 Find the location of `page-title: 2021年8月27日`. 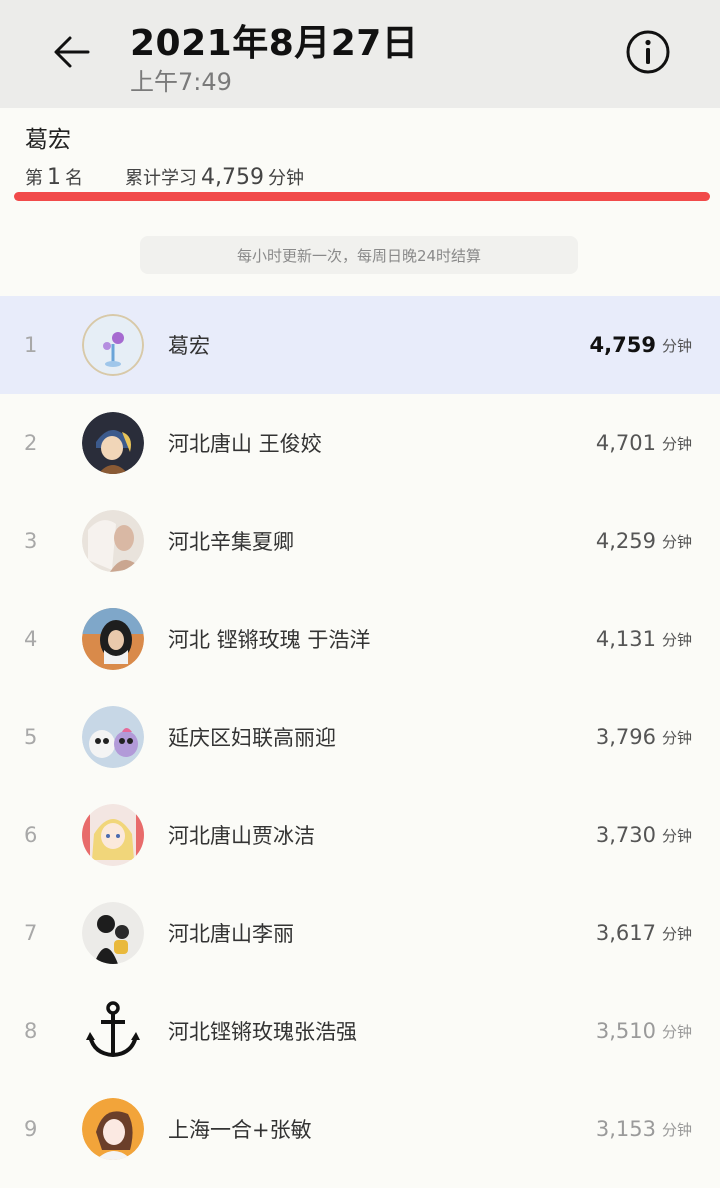

page-title: 2021年8月27日 is located at coordinates (274, 43).